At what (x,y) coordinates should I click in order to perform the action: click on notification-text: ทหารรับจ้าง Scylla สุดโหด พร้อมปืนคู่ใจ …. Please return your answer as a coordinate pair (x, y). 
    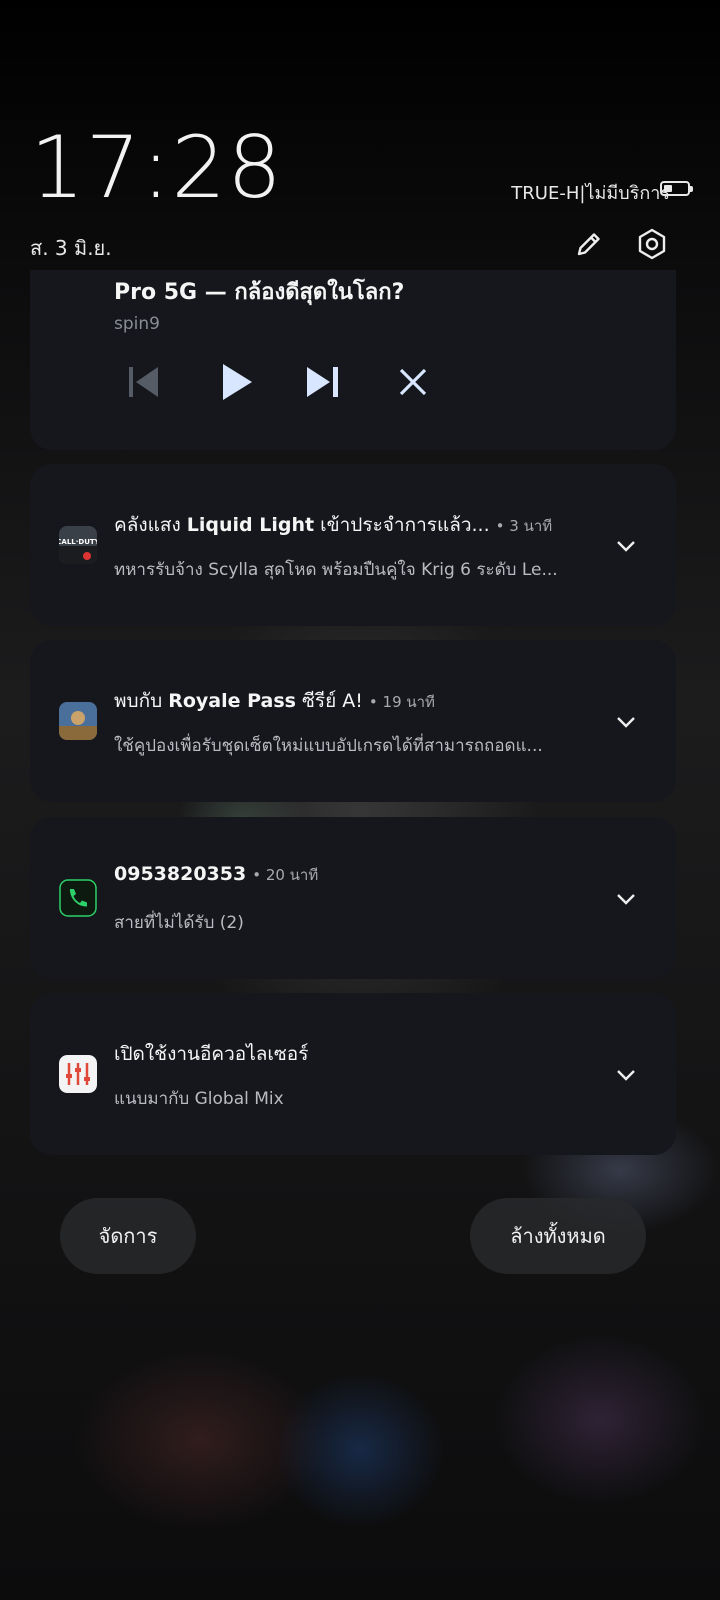
    Looking at the image, I should click on (336, 570).